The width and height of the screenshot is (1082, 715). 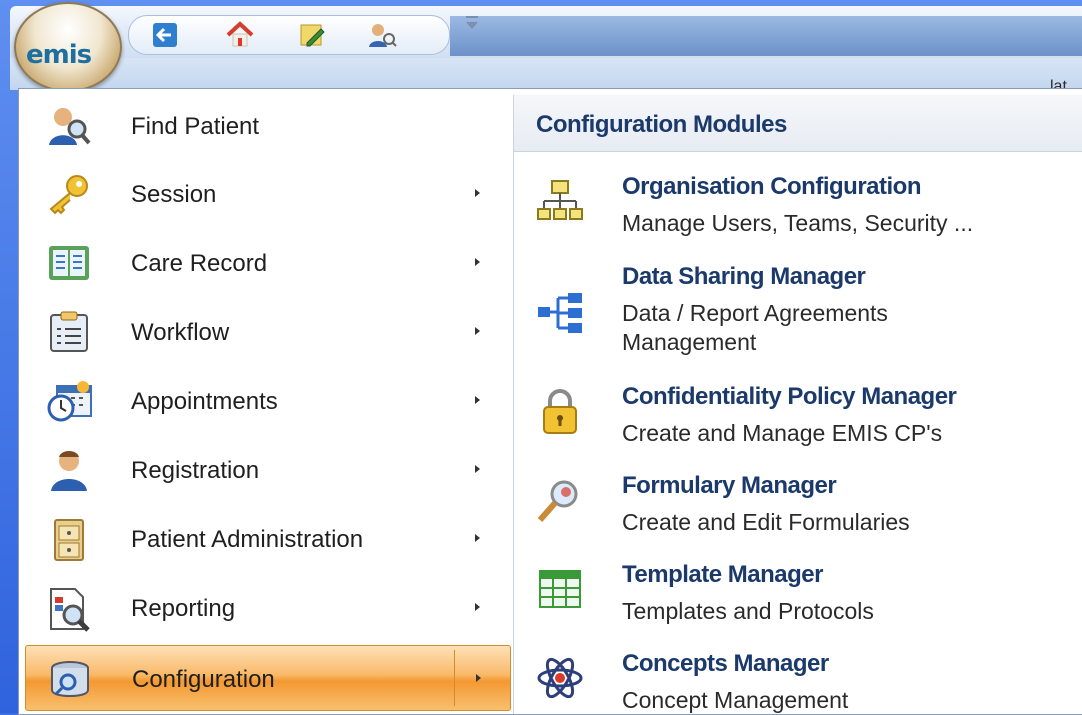 I want to click on edit-pencil-icon, so click(x=313, y=35).